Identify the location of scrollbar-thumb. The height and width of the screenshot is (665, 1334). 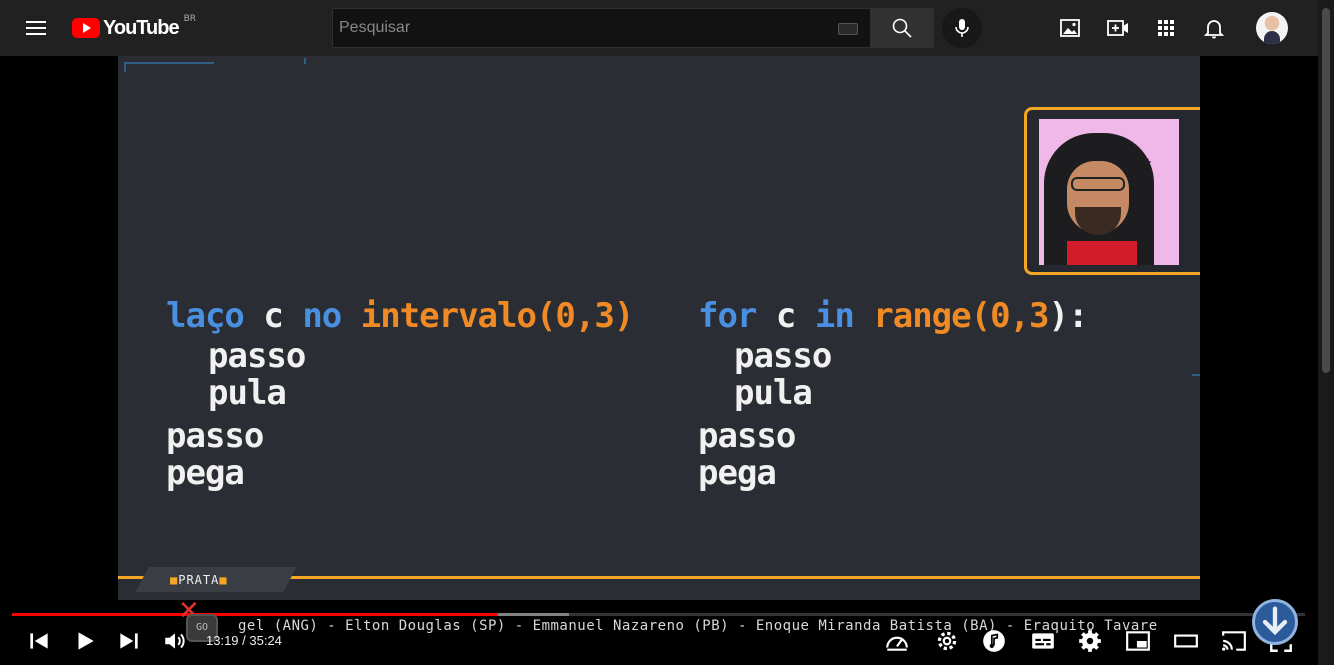
(1326, 190).